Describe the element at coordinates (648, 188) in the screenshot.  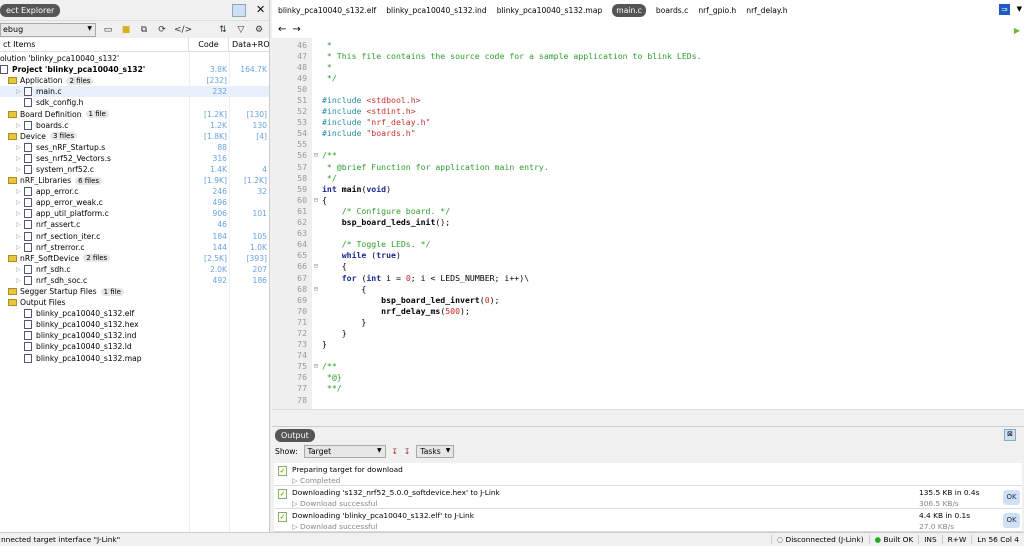
I see `code-line: 59 int main(void)` at that location.